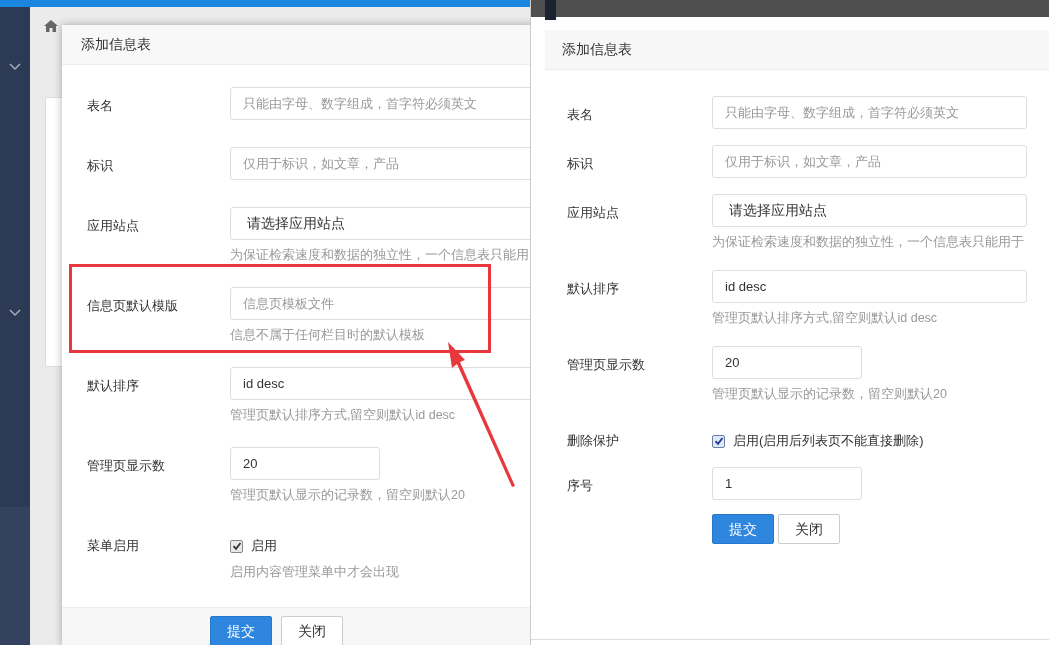  What do you see at coordinates (264, 546) in the screenshot?
I see `checkbox-label: 启用` at bounding box center [264, 546].